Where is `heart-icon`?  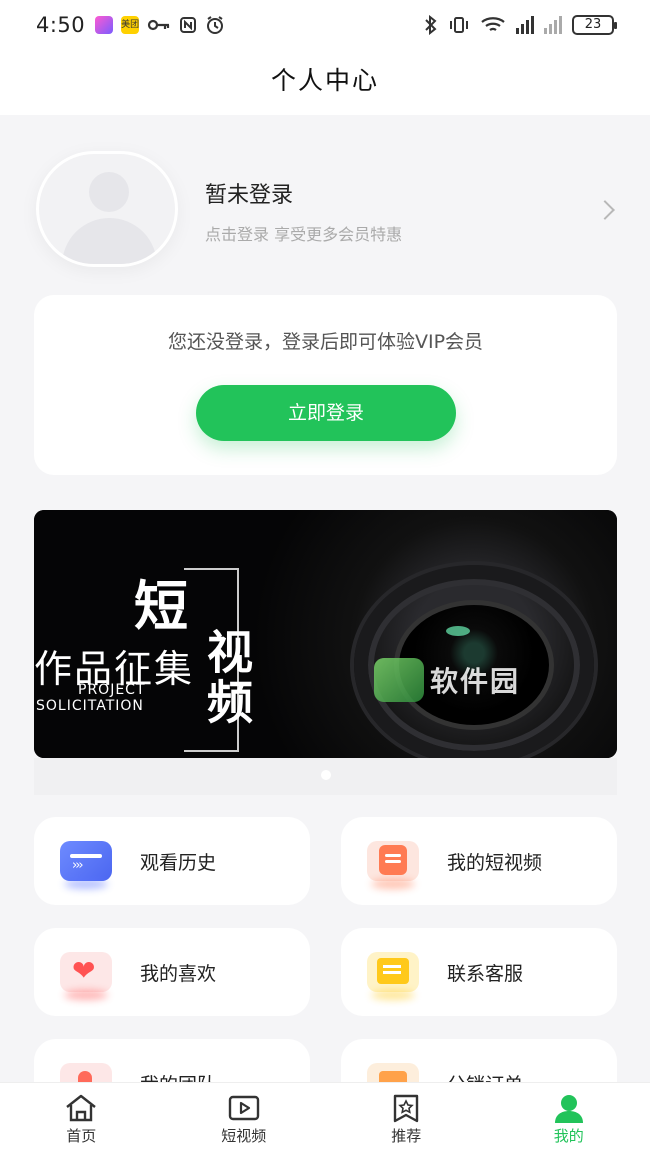 heart-icon is located at coordinates (86, 976).